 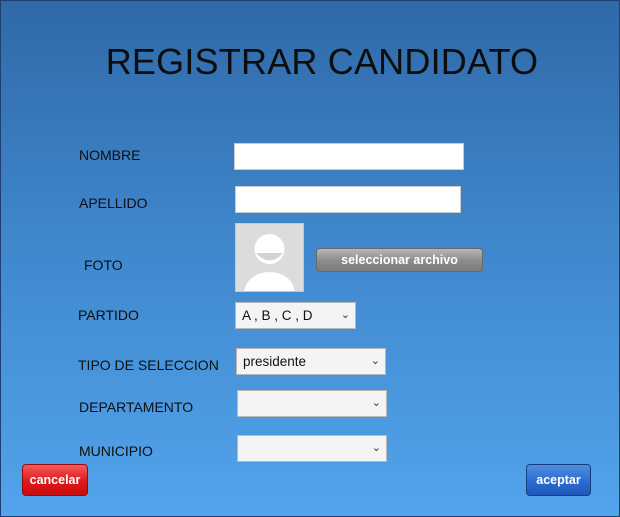 What do you see at coordinates (348, 199) in the screenshot?
I see `apellido-input` at bounding box center [348, 199].